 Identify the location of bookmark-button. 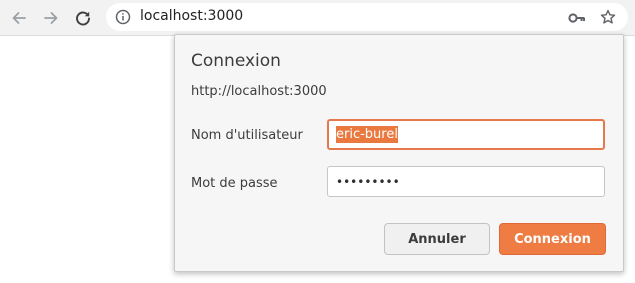
(608, 19).